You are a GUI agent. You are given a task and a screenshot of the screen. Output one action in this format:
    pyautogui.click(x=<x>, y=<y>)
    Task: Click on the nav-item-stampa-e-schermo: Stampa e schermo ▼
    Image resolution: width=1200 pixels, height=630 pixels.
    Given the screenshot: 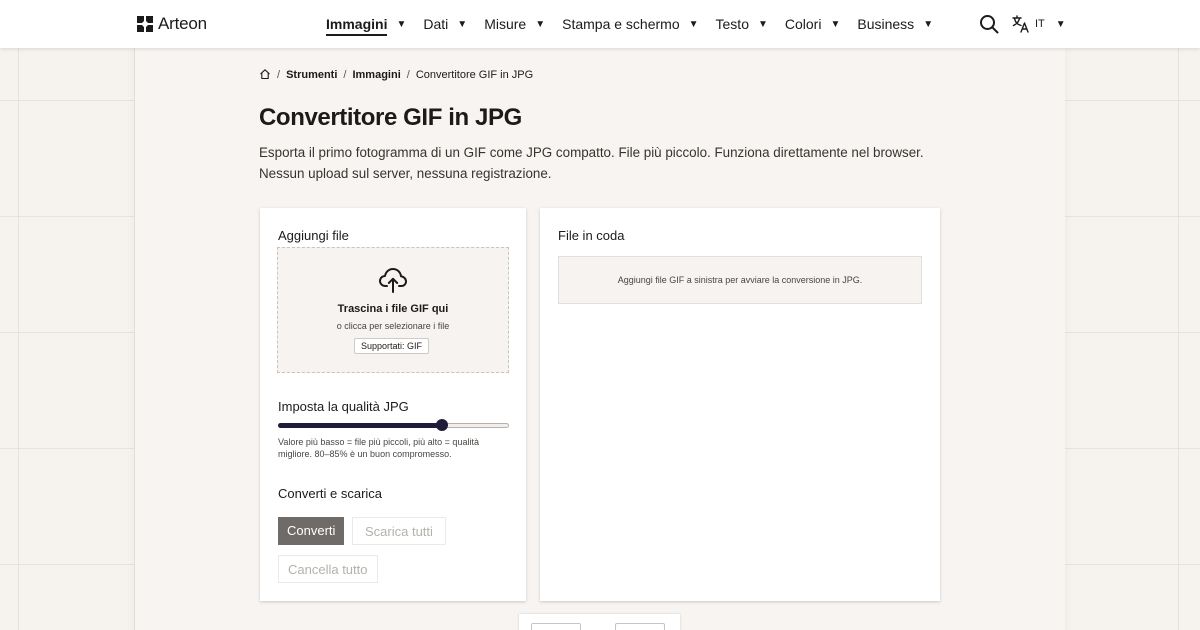 What is the action you would take?
    pyautogui.click(x=630, y=24)
    